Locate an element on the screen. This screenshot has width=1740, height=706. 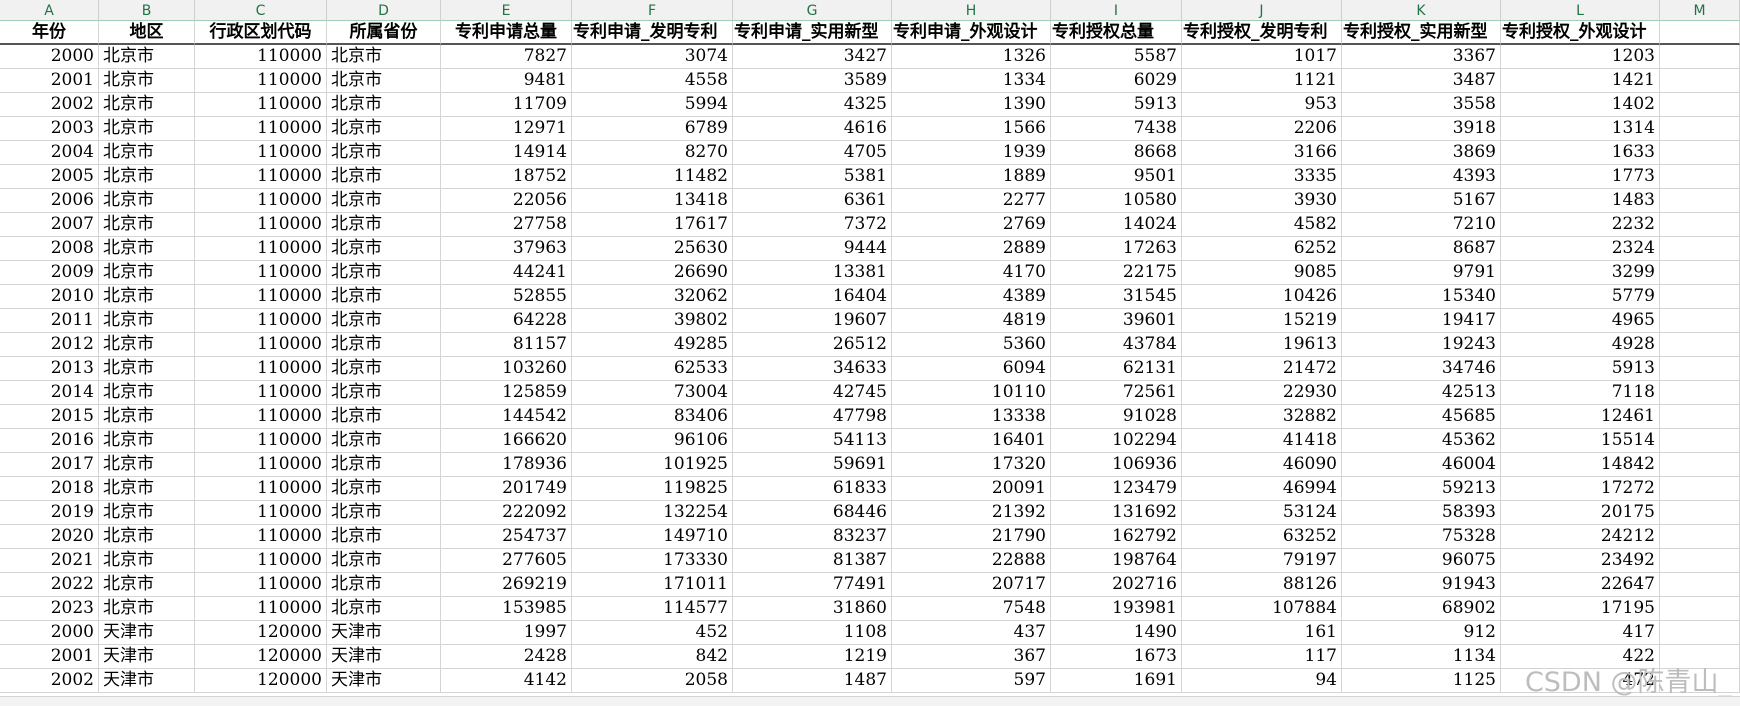
table-cell: 11482 is located at coordinates (652, 177).